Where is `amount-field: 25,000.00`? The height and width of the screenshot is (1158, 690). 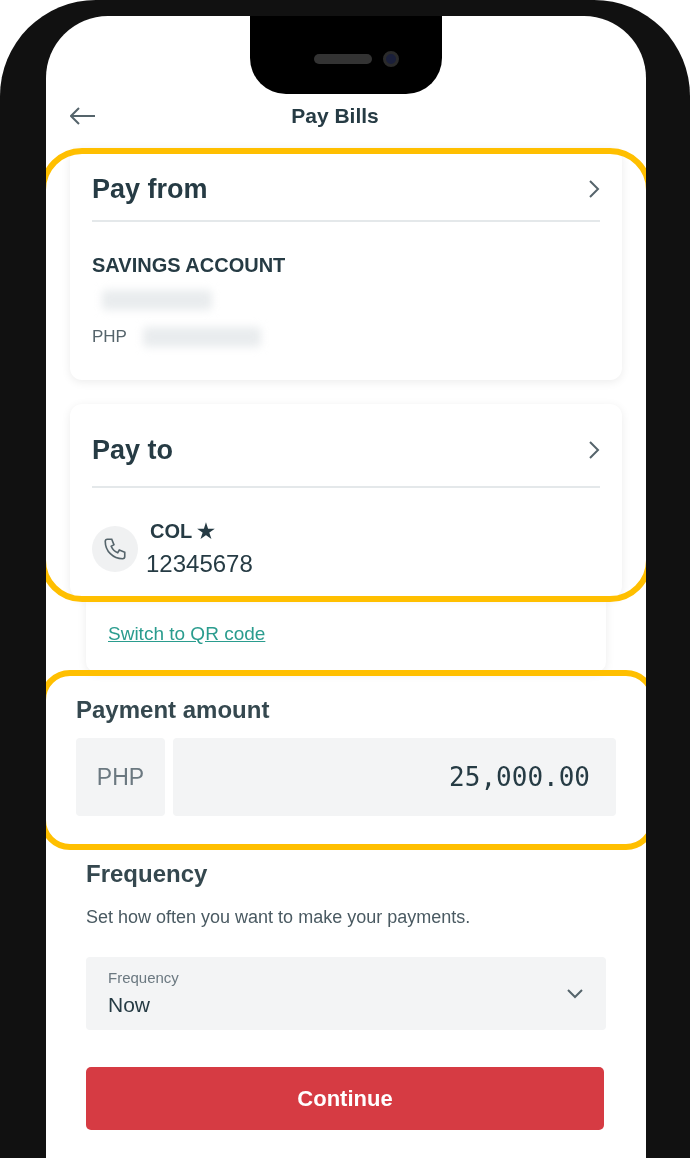
amount-field: 25,000.00 is located at coordinates (394, 777).